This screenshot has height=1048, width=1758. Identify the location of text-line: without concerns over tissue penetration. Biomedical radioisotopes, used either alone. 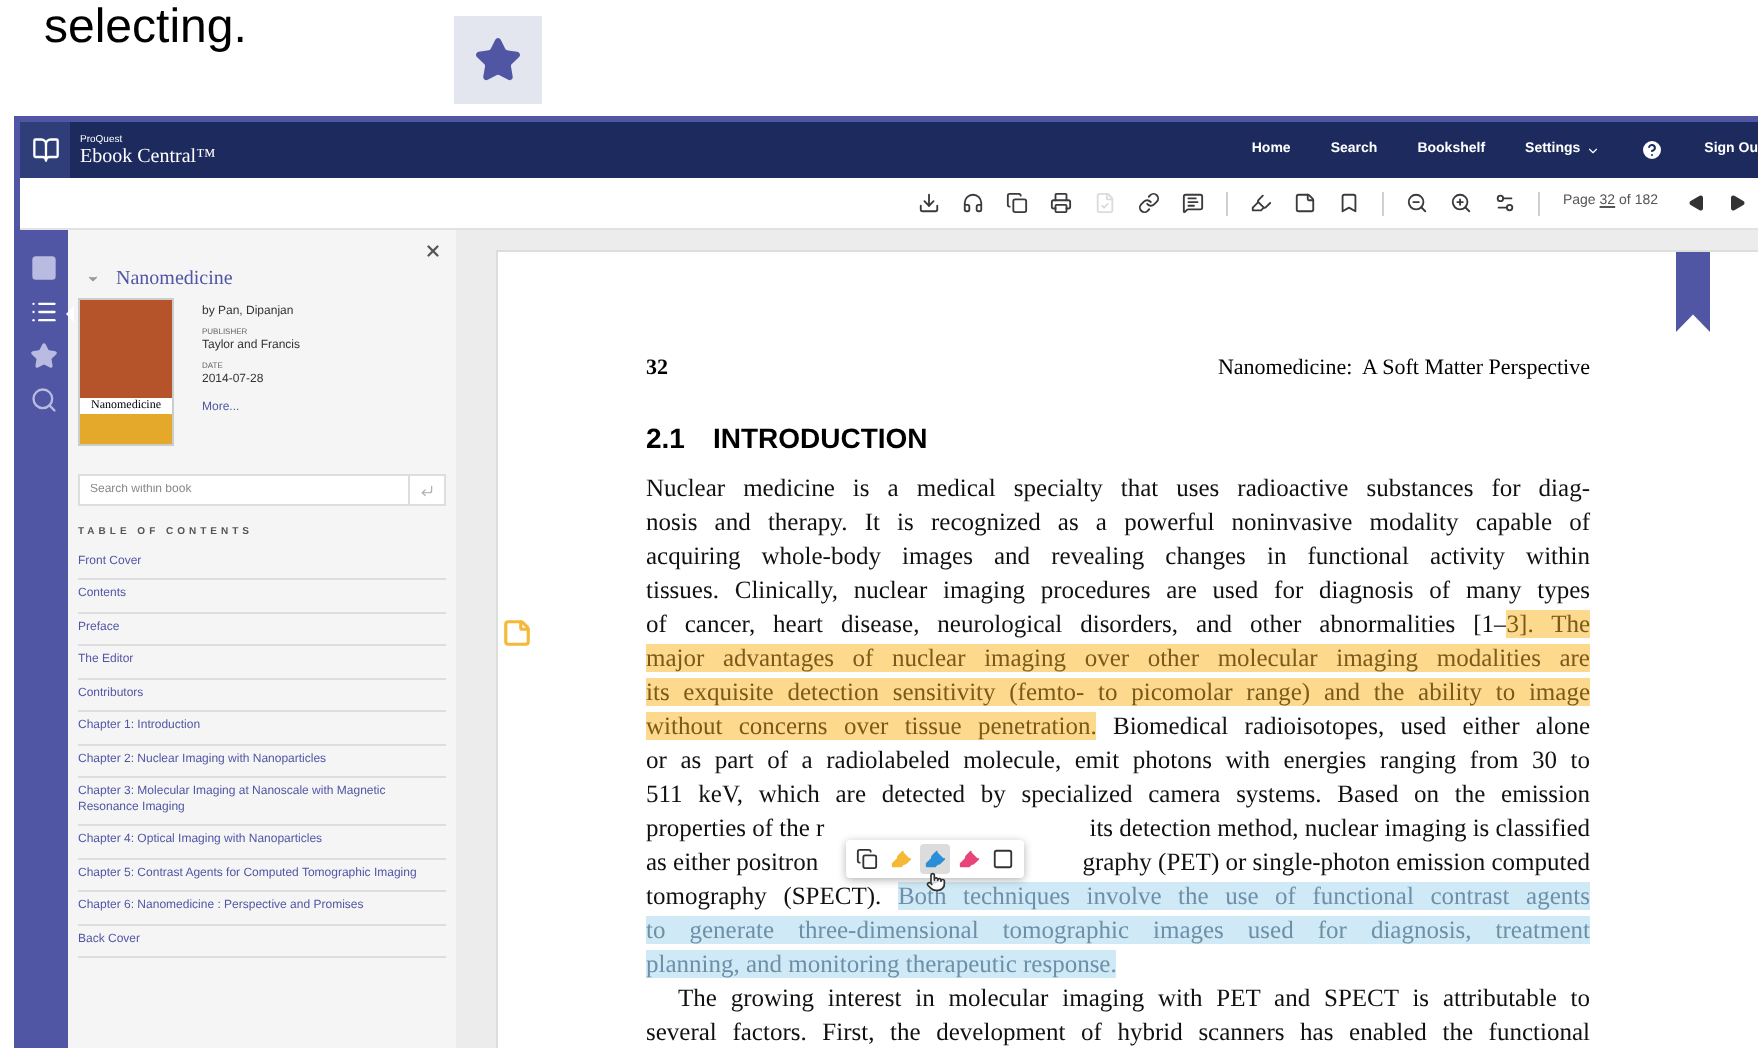
(1118, 726).